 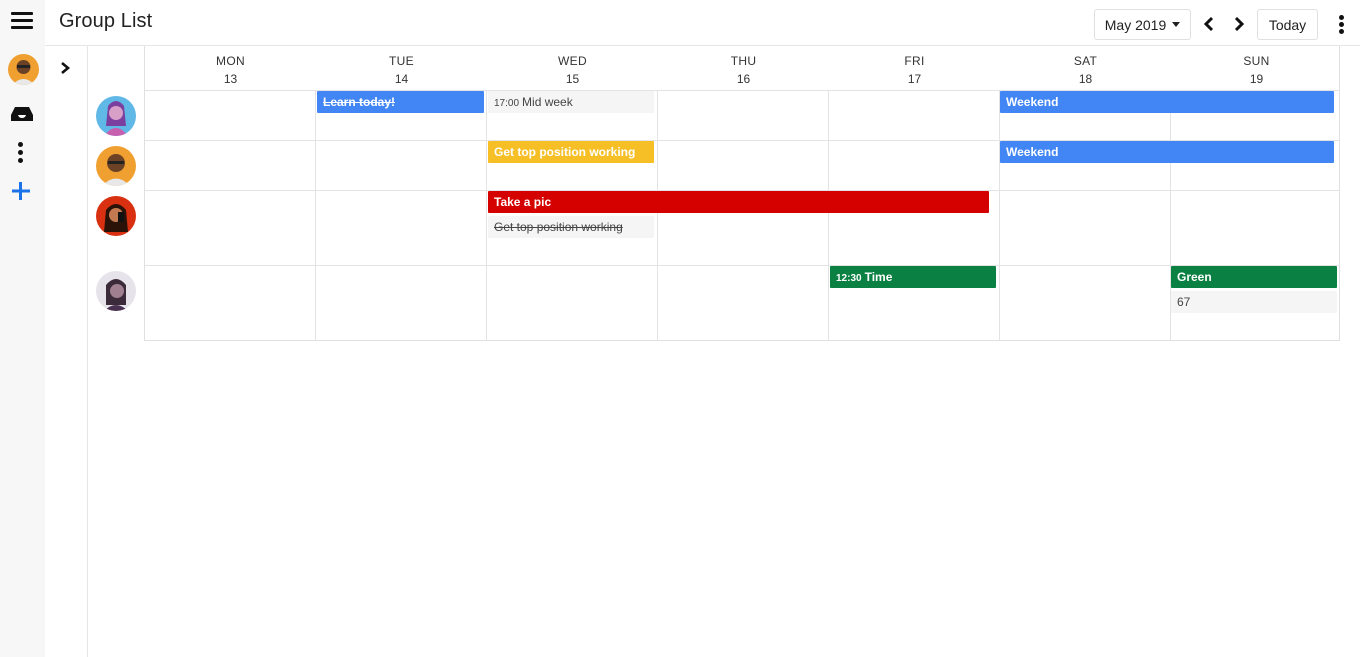 What do you see at coordinates (359, 102) in the screenshot?
I see `event-label: Learn today!` at bounding box center [359, 102].